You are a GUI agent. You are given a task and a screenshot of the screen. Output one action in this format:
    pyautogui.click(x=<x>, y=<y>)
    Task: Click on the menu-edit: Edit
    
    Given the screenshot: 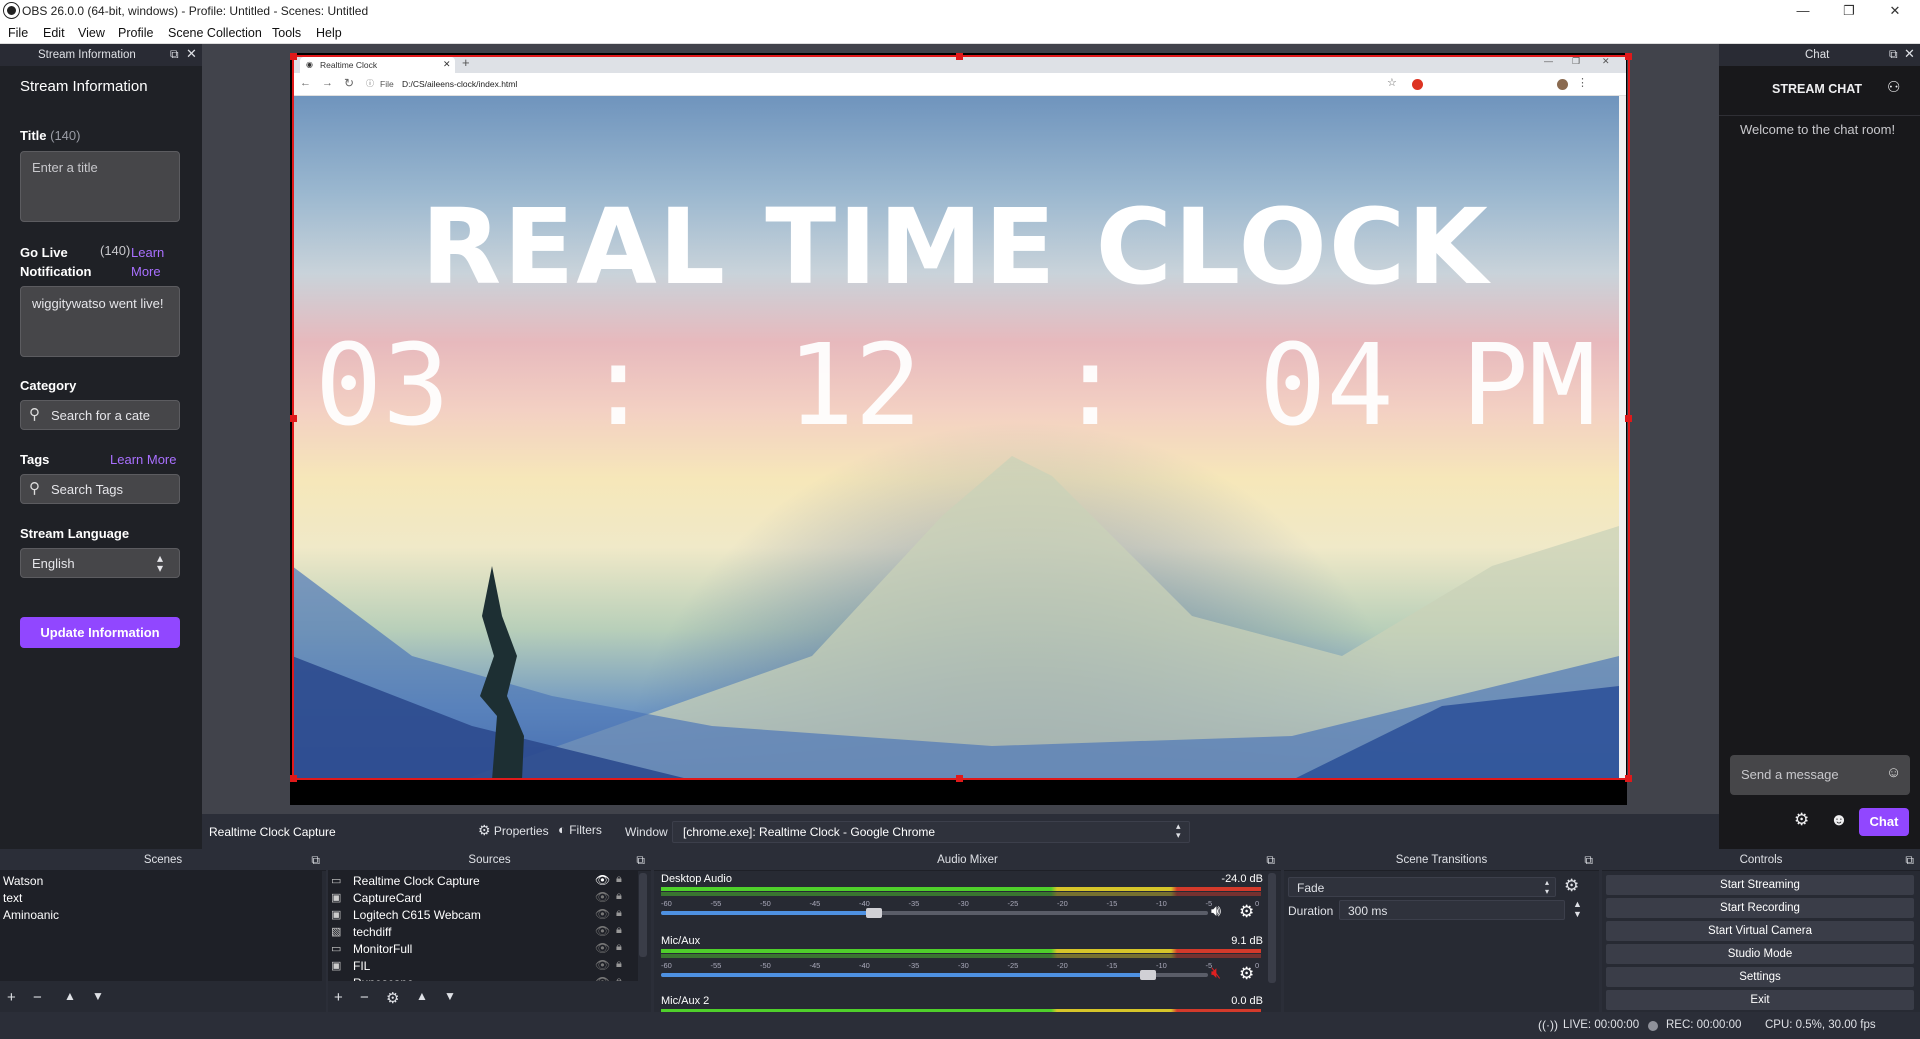 What is the action you would take?
    pyautogui.click(x=54, y=33)
    